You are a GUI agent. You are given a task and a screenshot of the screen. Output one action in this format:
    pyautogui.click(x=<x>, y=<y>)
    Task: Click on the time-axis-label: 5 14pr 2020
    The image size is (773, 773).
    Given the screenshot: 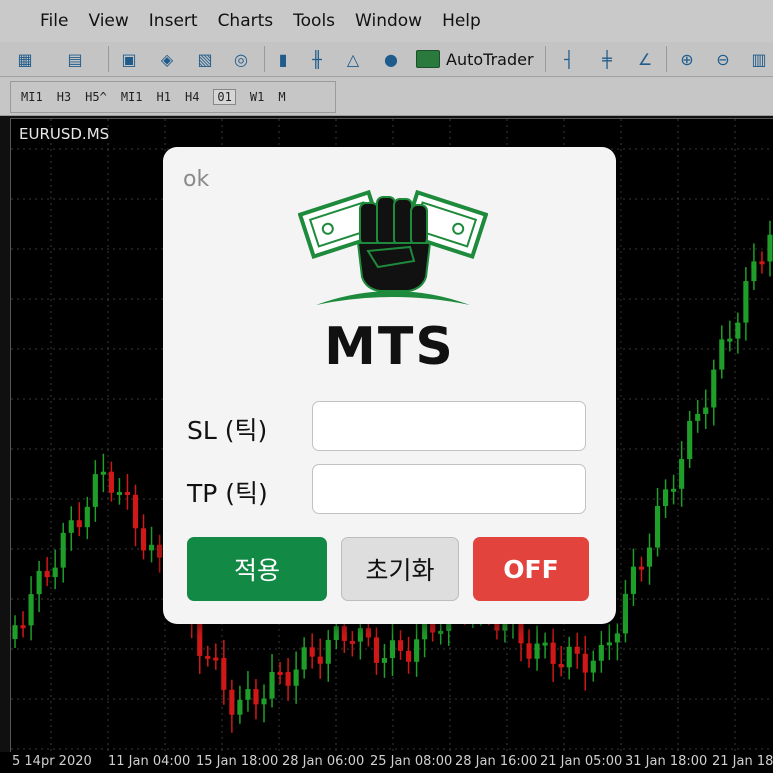 What is the action you would take?
    pyautogui.click(x=52, y=761)
    